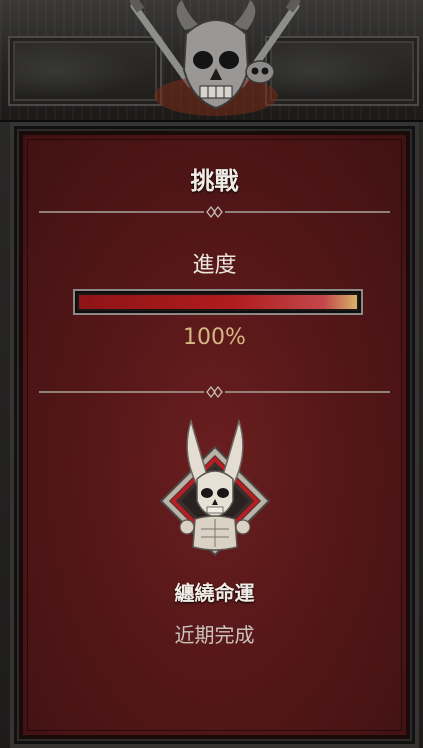 The image size is (423, 748). What do you see at coordinates (214, 593) in the screenshot?
I see `reward-name: 纏繞命運` at bounding box center [214, 593].